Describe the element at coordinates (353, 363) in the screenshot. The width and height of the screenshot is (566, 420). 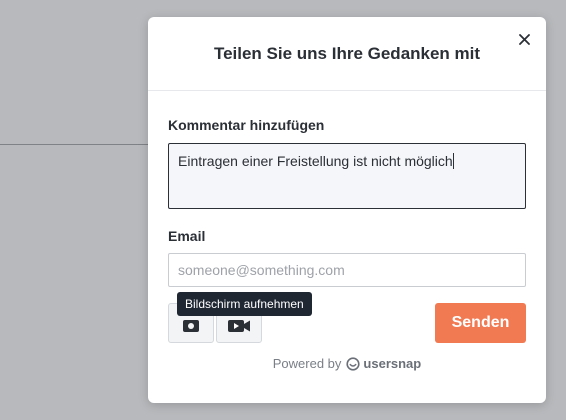
I see `usersnap-logo-icon` at that location.